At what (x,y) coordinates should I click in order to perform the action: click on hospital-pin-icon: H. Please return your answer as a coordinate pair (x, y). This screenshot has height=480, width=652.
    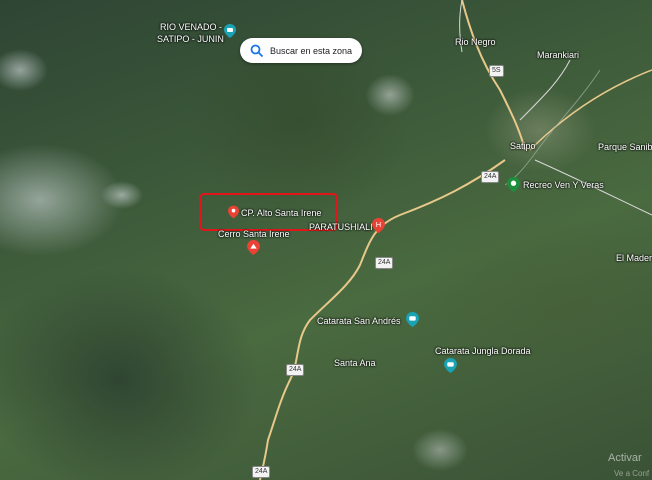
    Looking at the image, I should click on (378, 225).